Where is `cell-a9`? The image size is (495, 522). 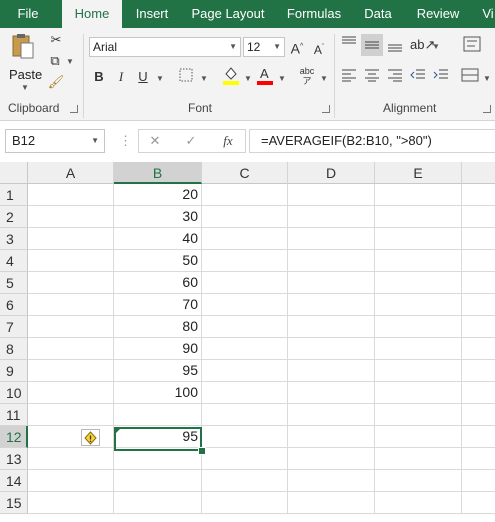
cell-a9 is located at coordinates (71, 371).